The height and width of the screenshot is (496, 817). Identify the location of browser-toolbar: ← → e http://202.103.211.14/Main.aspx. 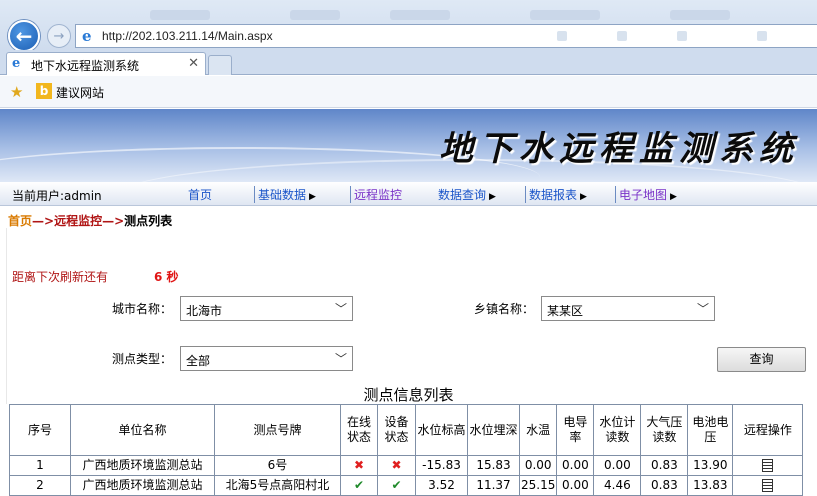
(408, 26).